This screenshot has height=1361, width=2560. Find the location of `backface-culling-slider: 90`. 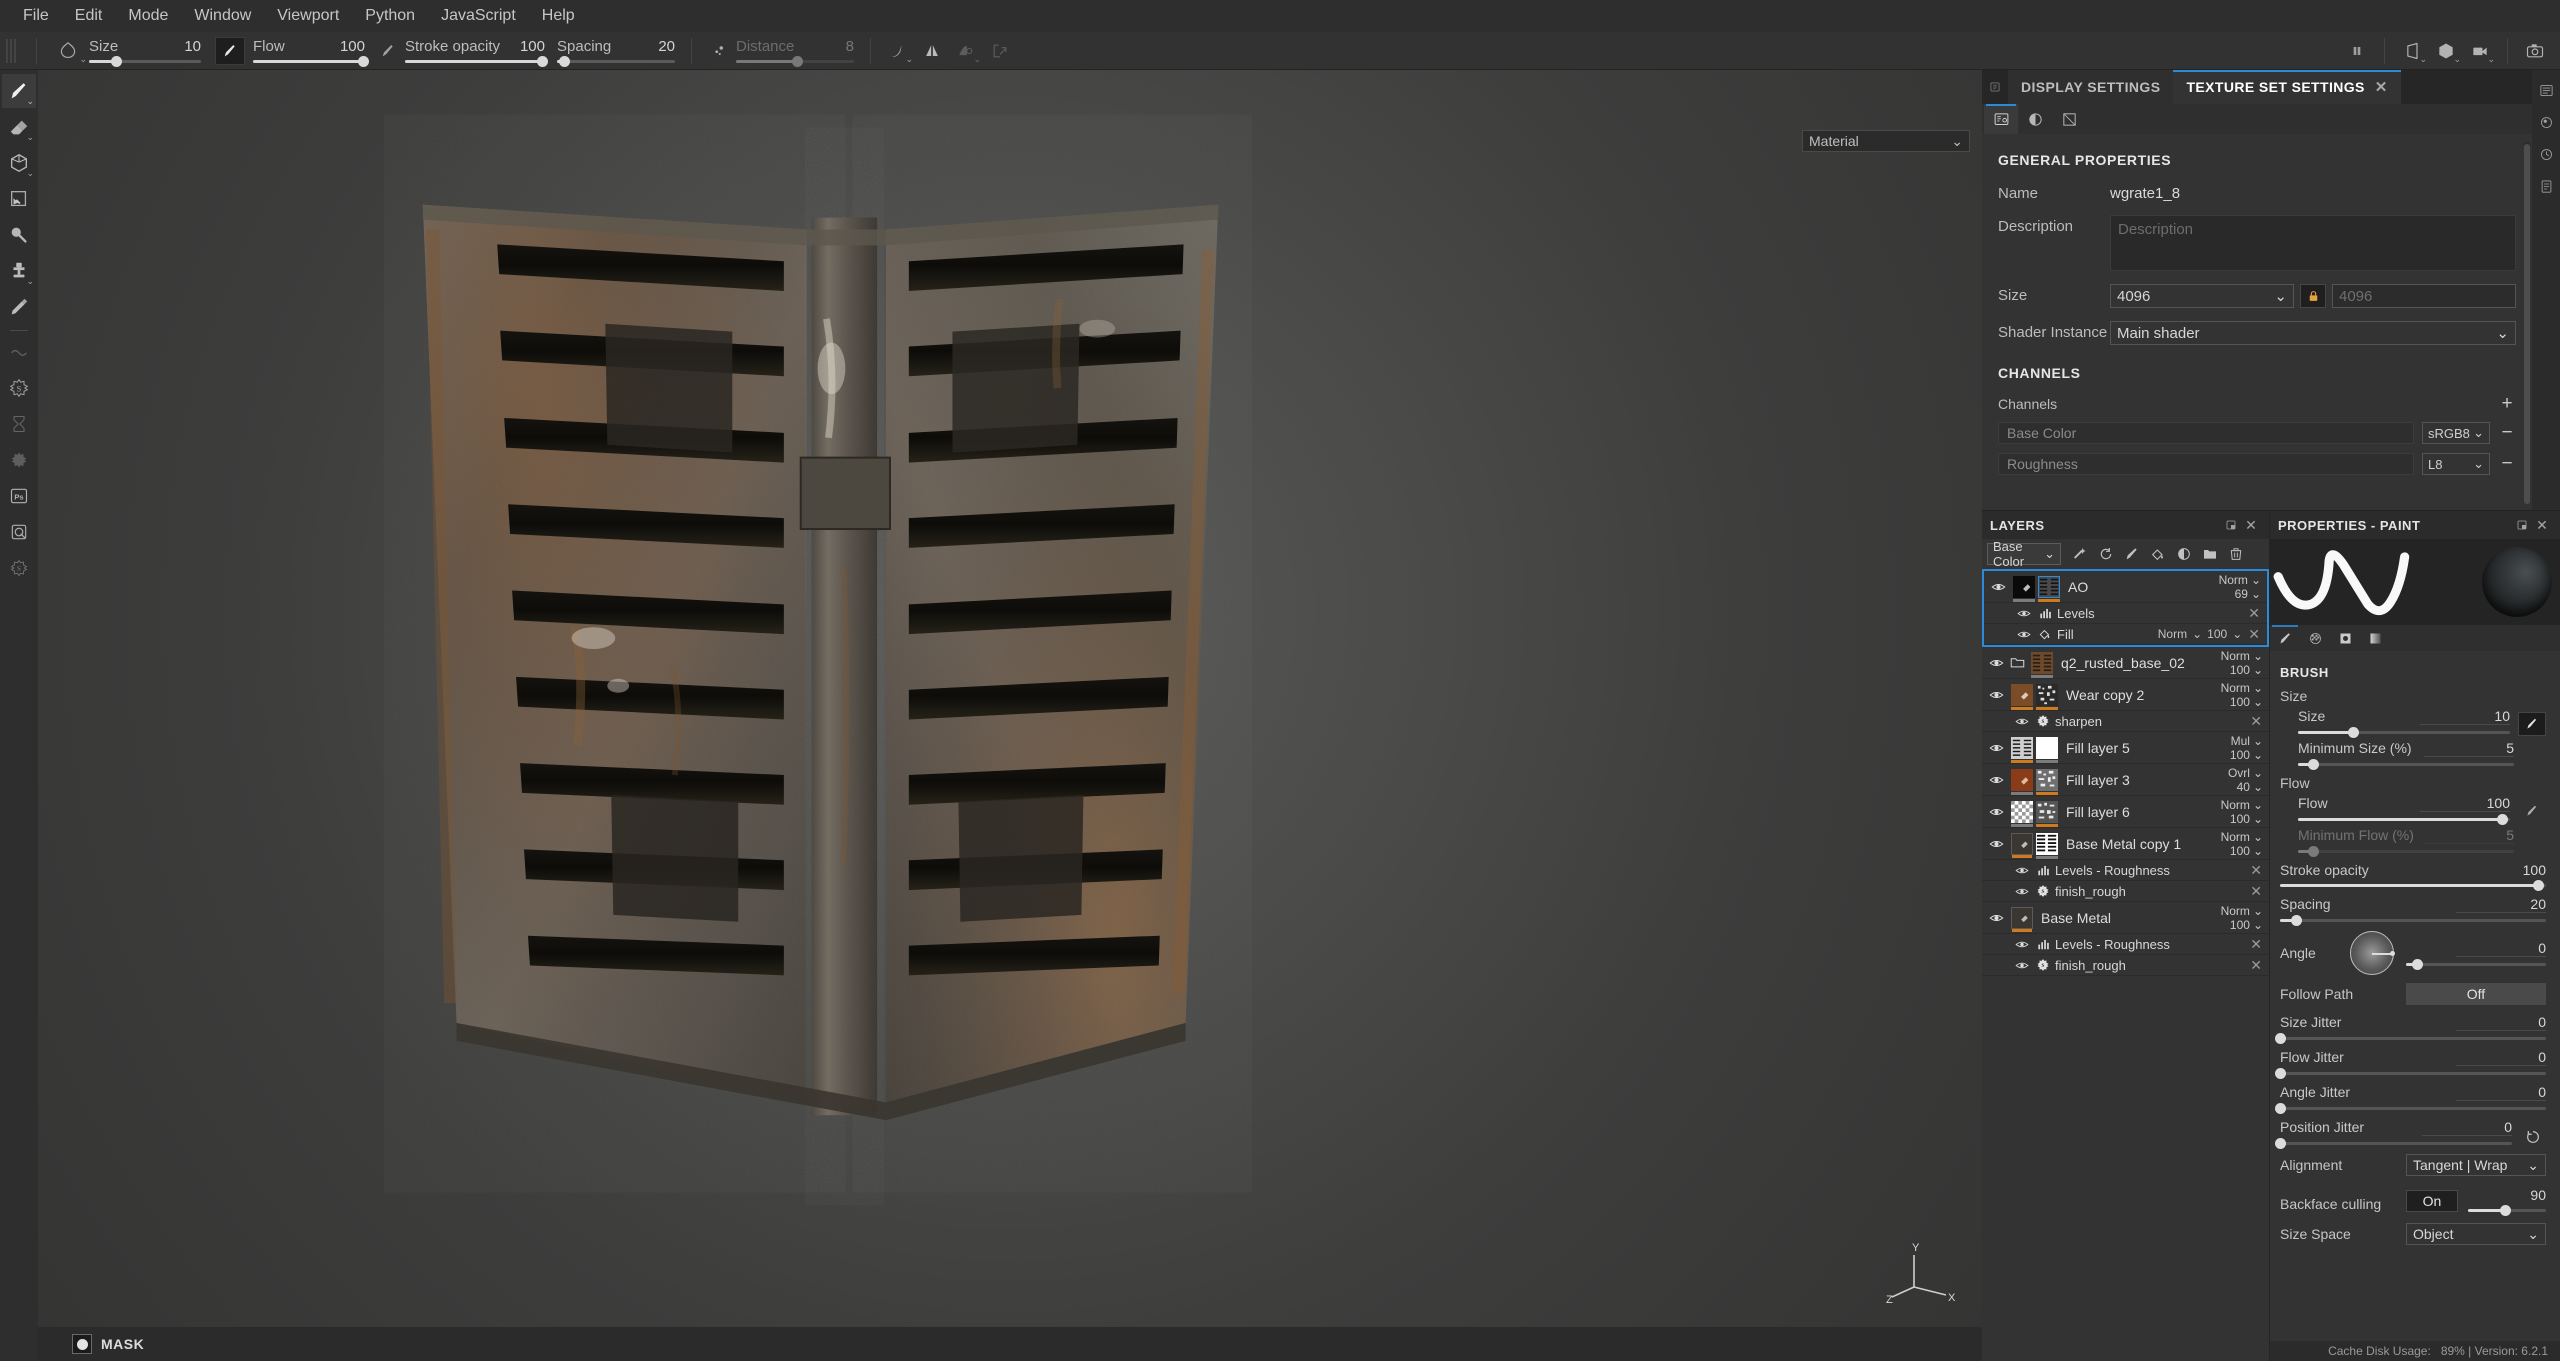

backface-culling-slider: 90 is located at coordinates (2507, 1201).